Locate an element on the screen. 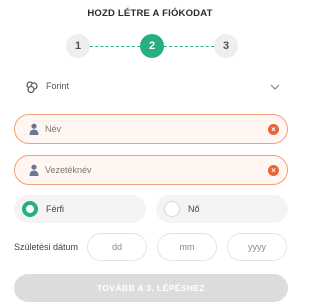 This screenshot has height=307, width=320. currency-value: Forint is located at coordinates (58, 86).